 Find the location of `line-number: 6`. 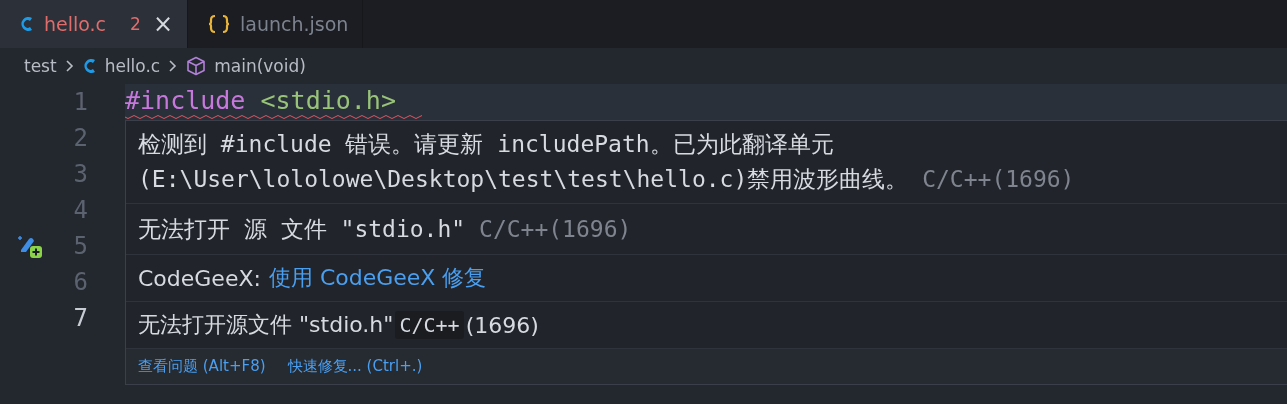

line-number: 6 is located at coordinates (80, 282).